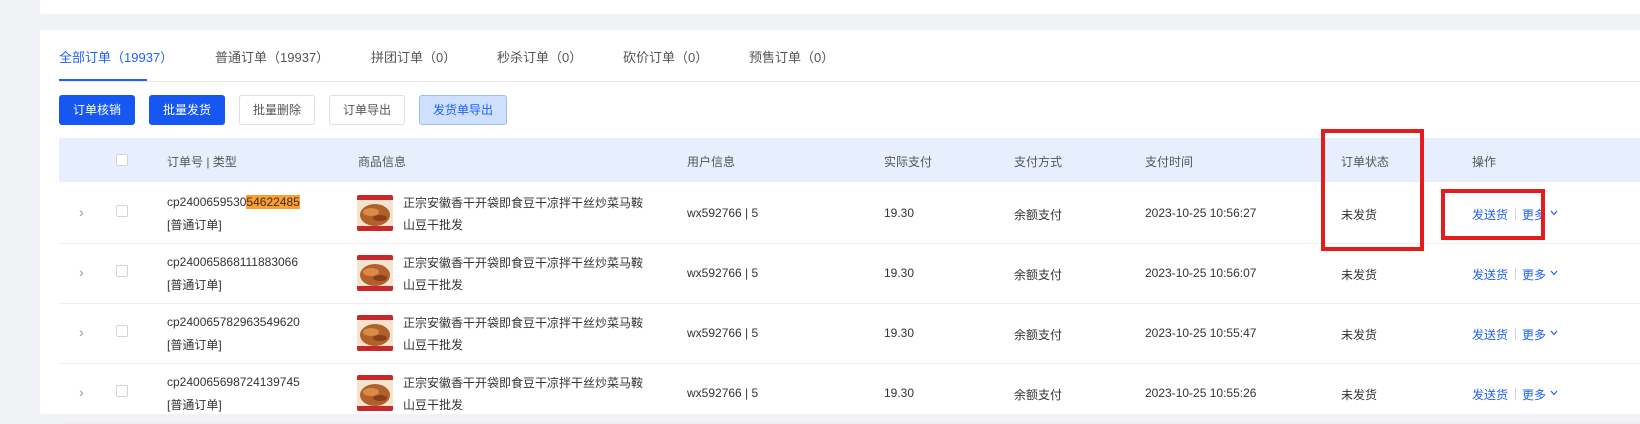  I want to click on order-number-text: cp240065868111883066, so click(233, 262).